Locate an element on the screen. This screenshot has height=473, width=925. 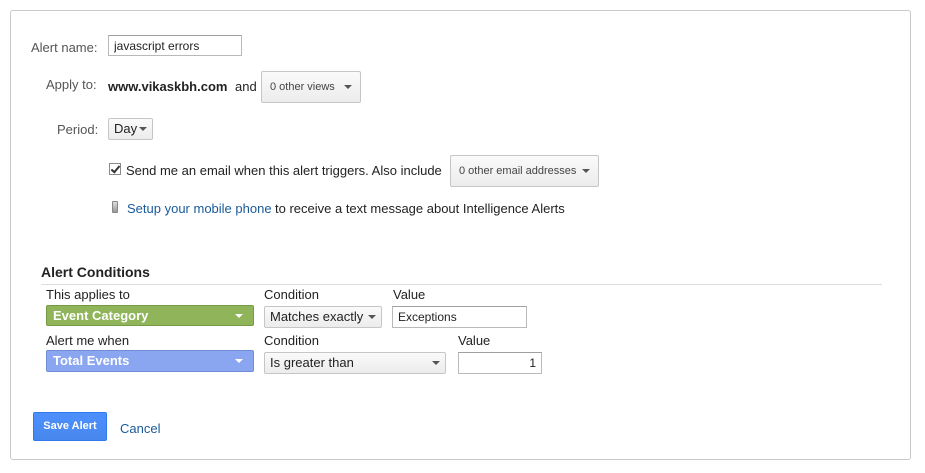
alert-name-input is located at coordinates (175, 45).